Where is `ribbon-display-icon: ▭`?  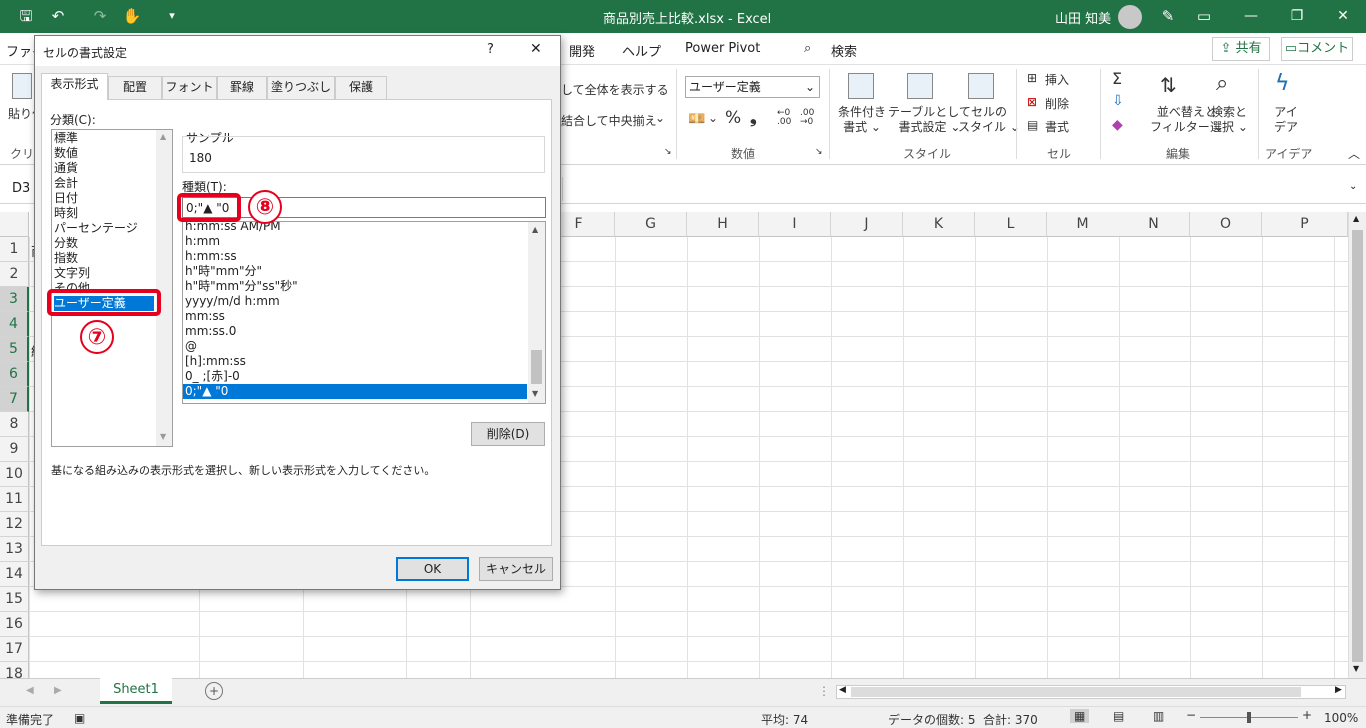 ribbon-display-icon: ▭ is located at coordinates (1204, 16).